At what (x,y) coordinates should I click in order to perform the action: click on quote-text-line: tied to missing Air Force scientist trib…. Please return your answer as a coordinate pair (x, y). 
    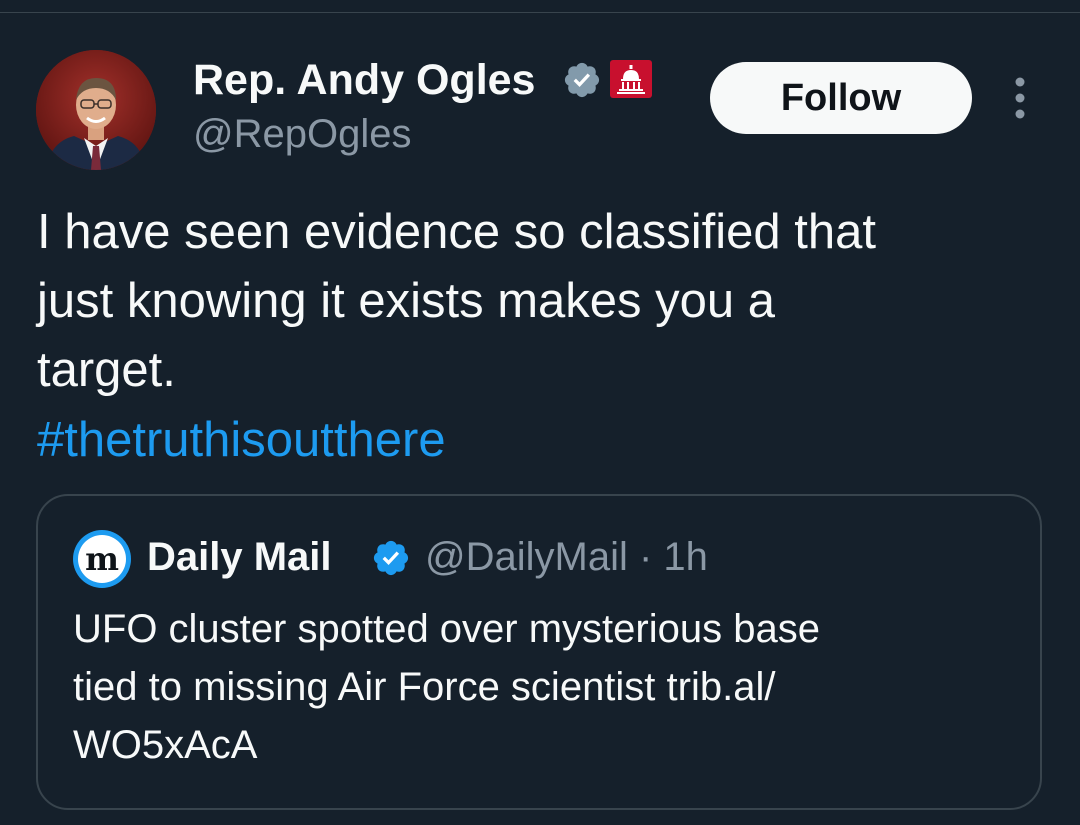
    Looking at the image, I should click on (424, 687).